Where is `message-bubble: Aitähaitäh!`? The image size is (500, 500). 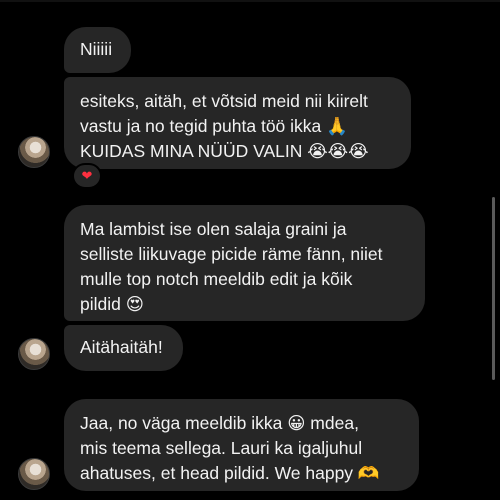 message-bubble: Aitähaitäh! is located at coordinates (123, 348).